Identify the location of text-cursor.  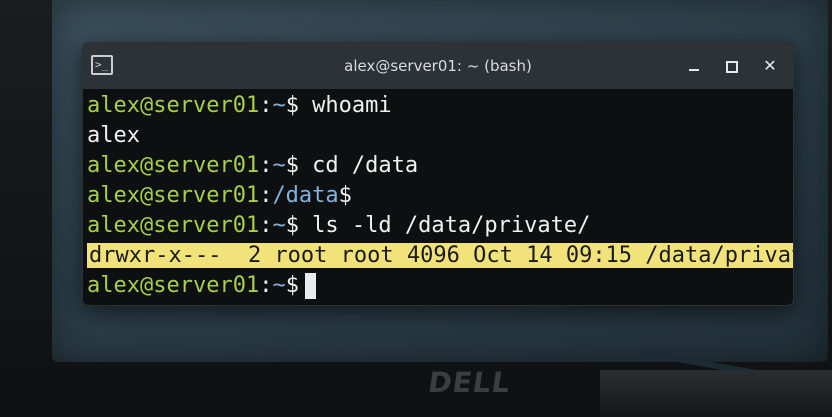
(310, 286).